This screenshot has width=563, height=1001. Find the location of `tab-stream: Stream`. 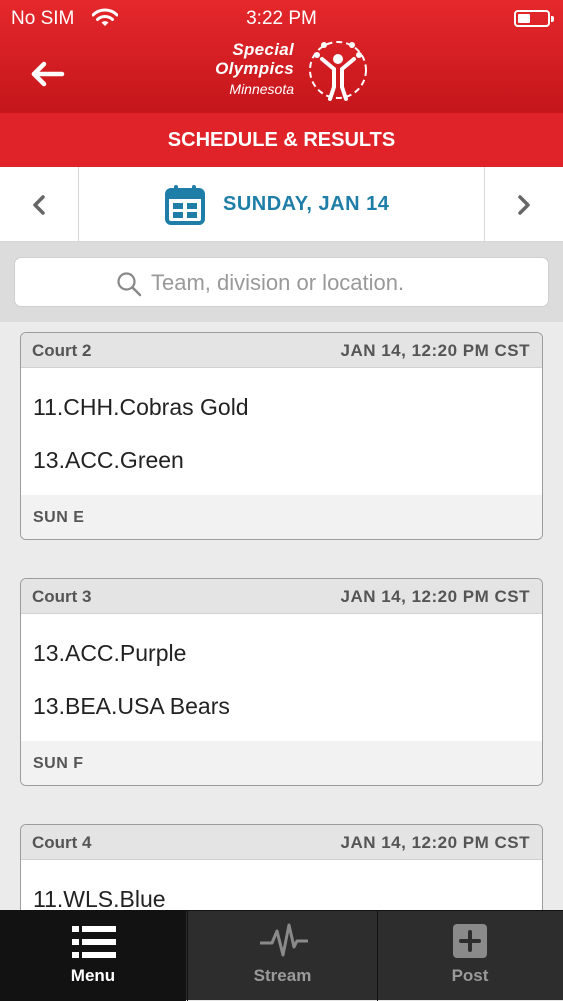

tab-stream: Stream is located at coordinates (282, 956).